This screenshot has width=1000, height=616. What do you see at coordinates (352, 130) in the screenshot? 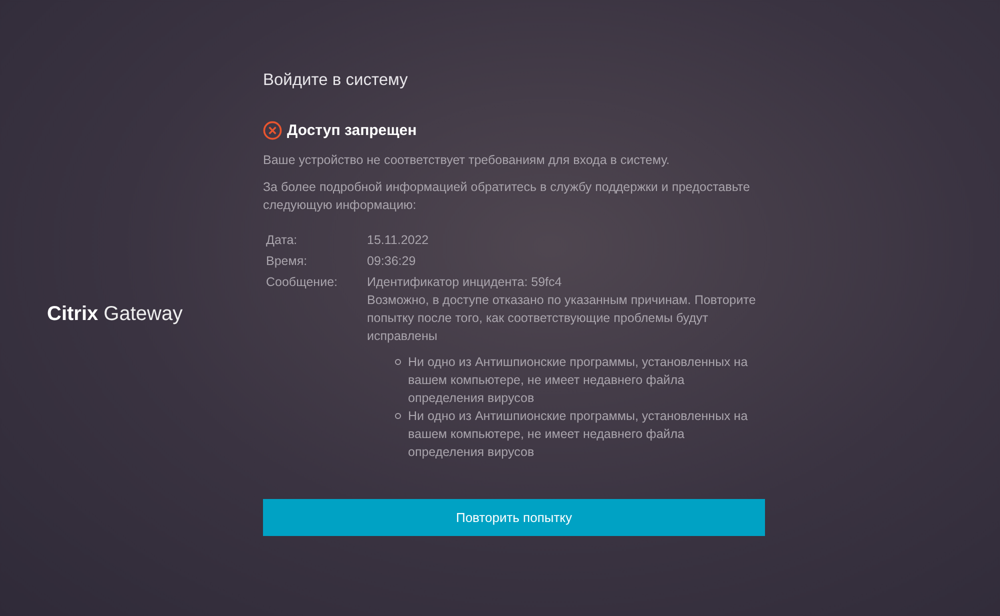
I see `error-heading: Доступ запрещен` at bounding box center [352, 130].